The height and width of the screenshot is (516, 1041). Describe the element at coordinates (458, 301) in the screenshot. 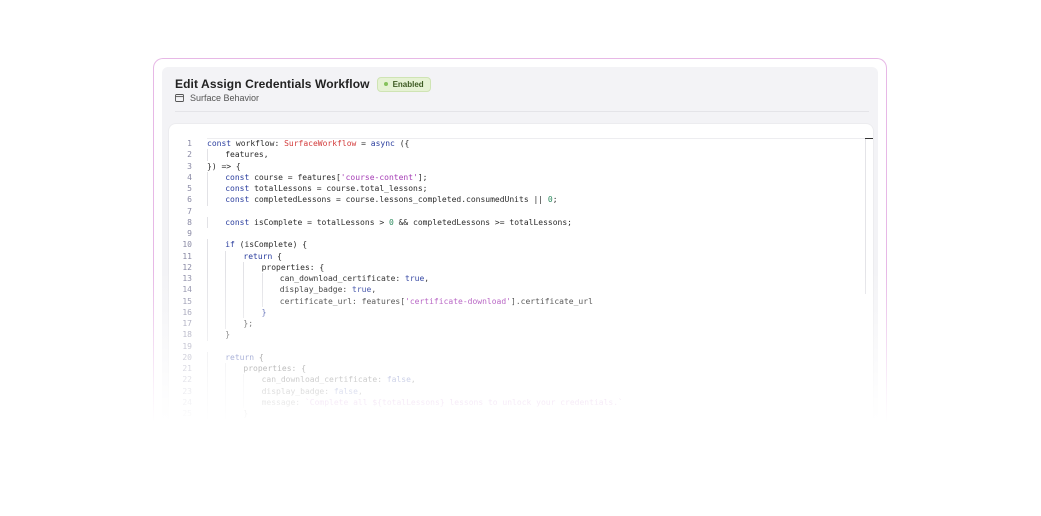

I see `code-token: 'certificate-download'` at that location.